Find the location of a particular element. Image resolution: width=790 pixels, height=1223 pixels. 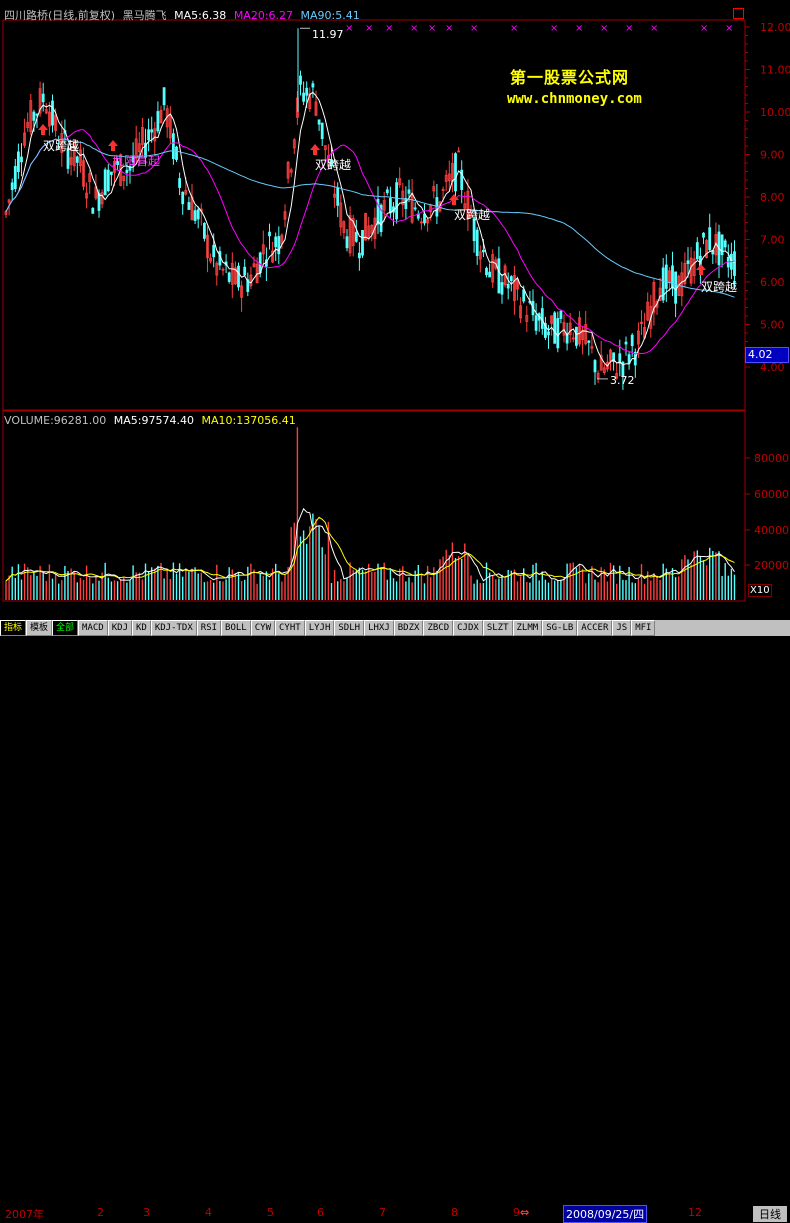

tab-cyht: CYHT is located at coordinates (290, 628).